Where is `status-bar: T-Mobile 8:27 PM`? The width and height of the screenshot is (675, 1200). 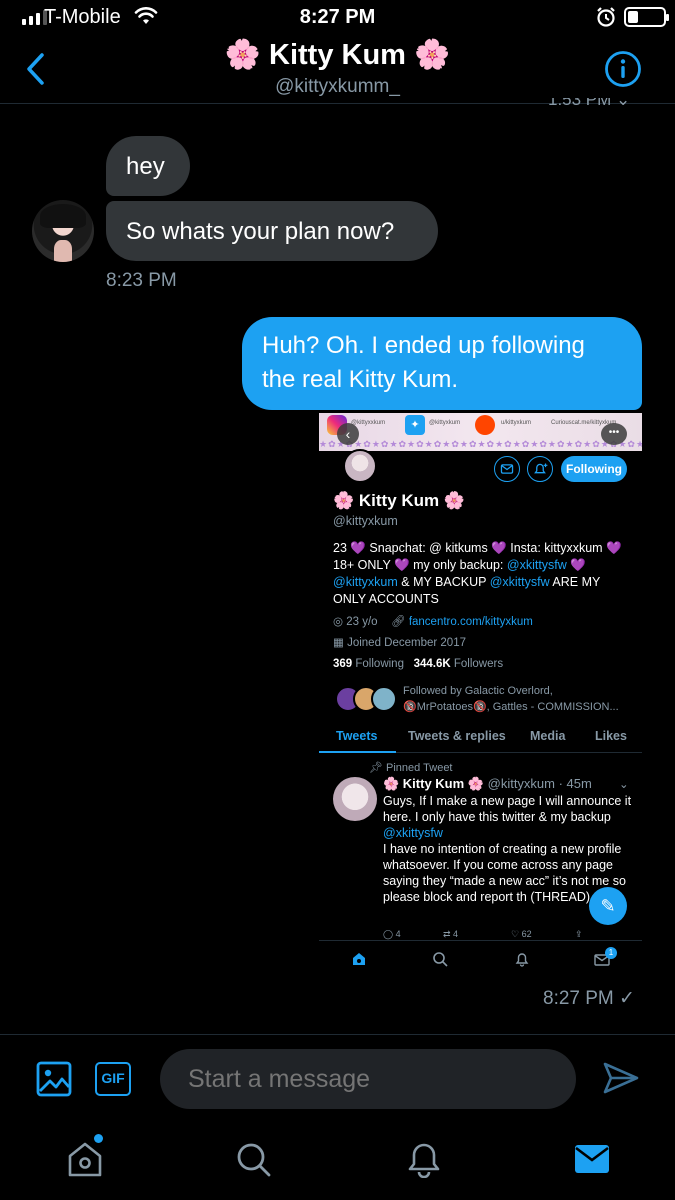
status-bar: T-Mobile 8:27 PM is located at coordinates (337, 18).